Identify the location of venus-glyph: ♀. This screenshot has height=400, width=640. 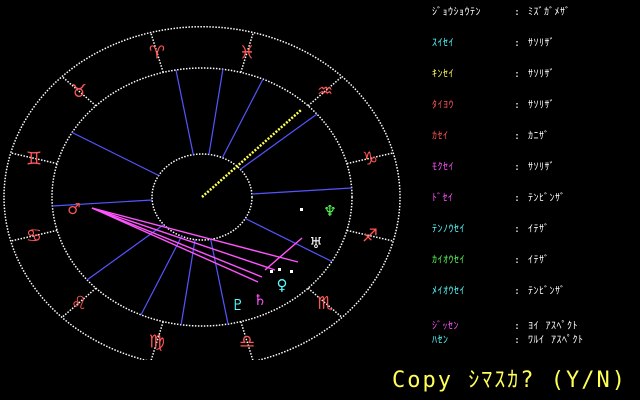
(282, 285).